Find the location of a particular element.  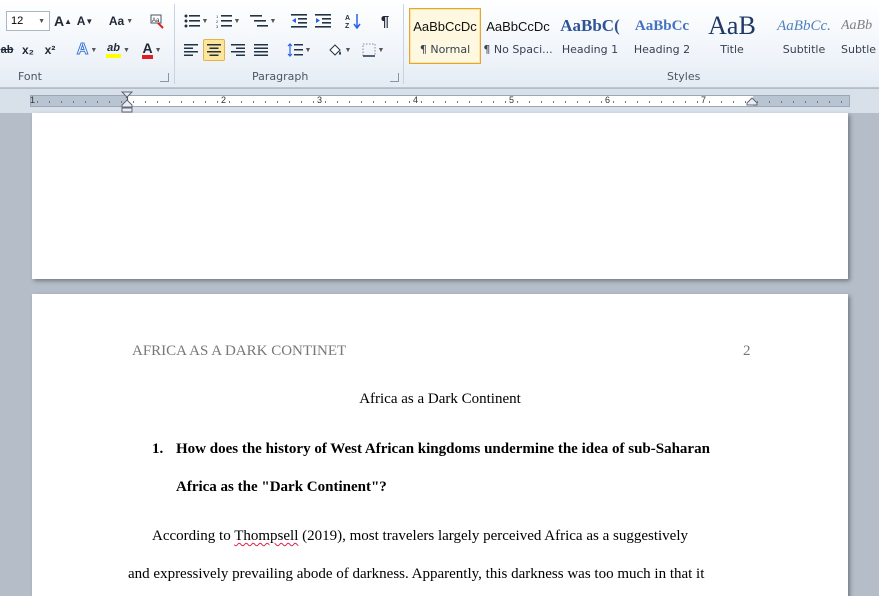

clear-formatting-icon: Aa is located at coordinates (157, 21).